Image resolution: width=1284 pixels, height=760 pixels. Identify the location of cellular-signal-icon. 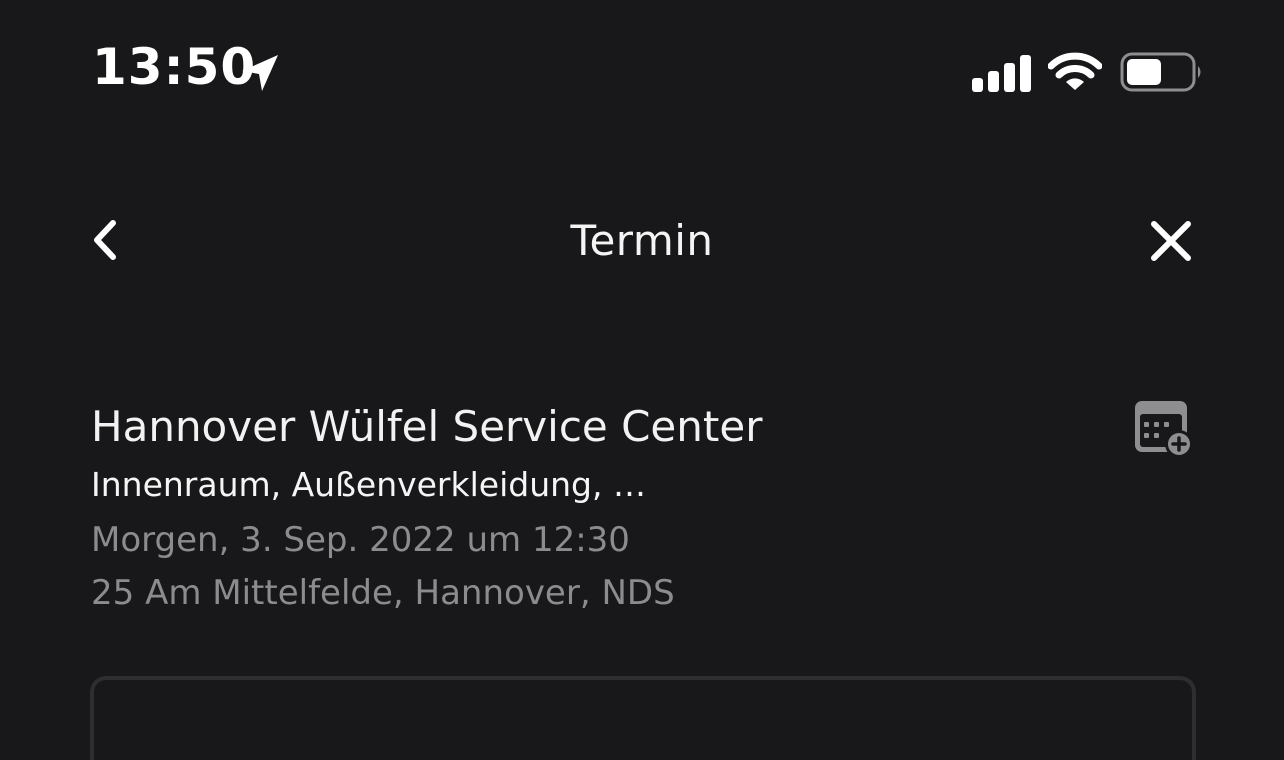
(1001, 73).